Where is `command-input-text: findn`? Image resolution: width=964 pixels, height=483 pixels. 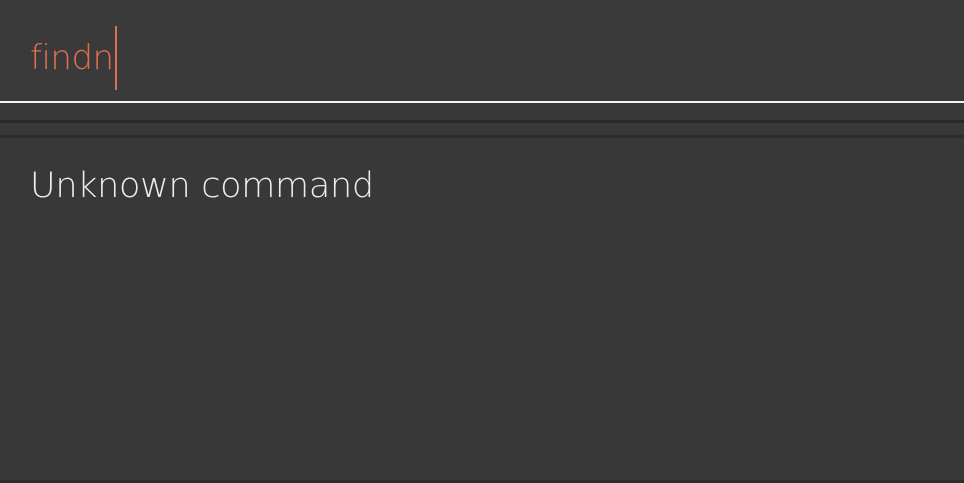 command-input-text: findn is located at coordinates (72, 58).